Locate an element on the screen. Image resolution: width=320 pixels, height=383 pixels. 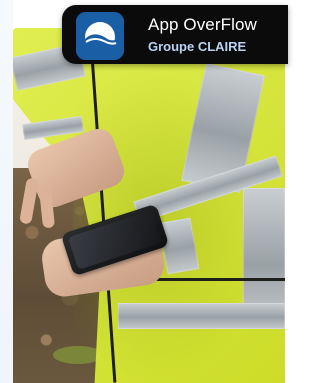
app-badge: App OverFlow Groupe CLAIRE is located at coordinates (175, 34).